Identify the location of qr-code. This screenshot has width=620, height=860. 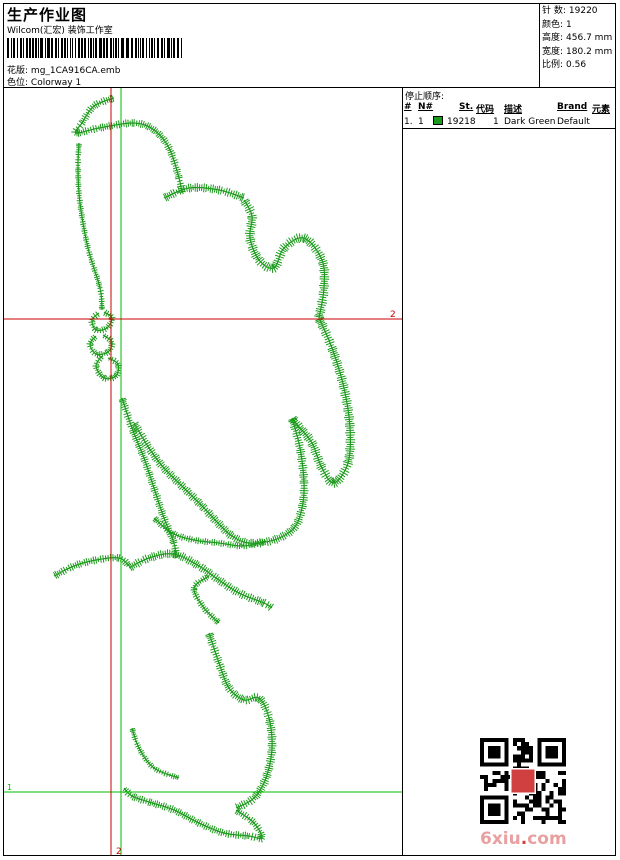
(523, 781).